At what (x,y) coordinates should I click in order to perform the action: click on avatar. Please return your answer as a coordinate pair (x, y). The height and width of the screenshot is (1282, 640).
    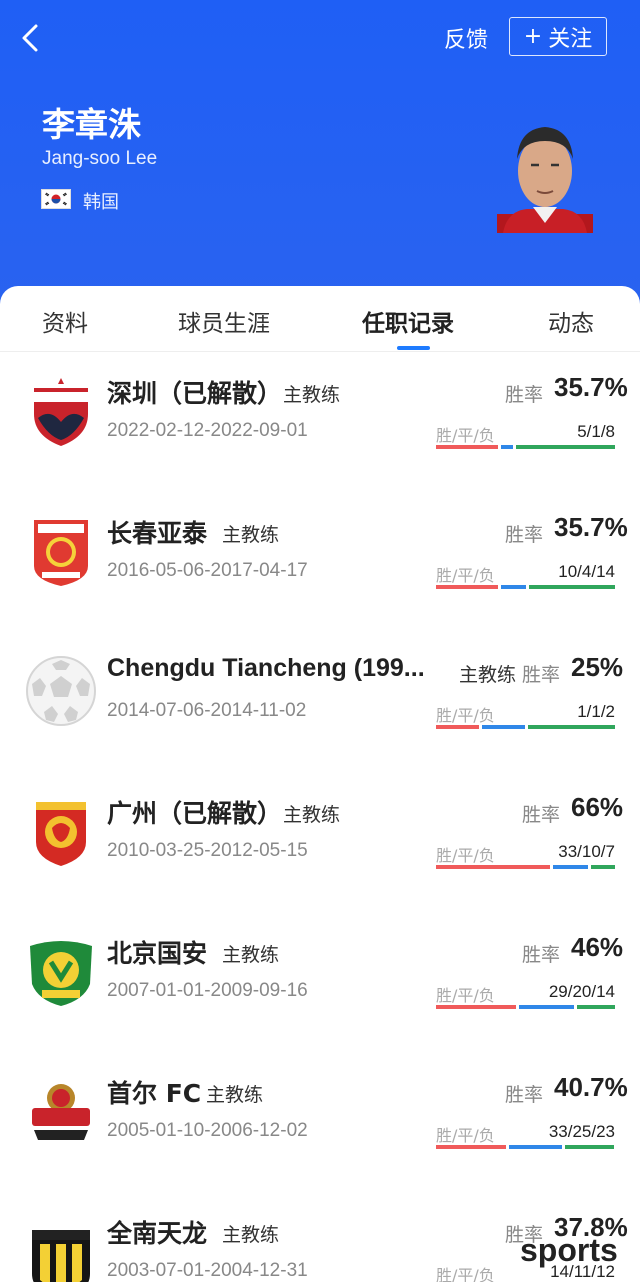
    Looking at the image, I should click on (545, 176).